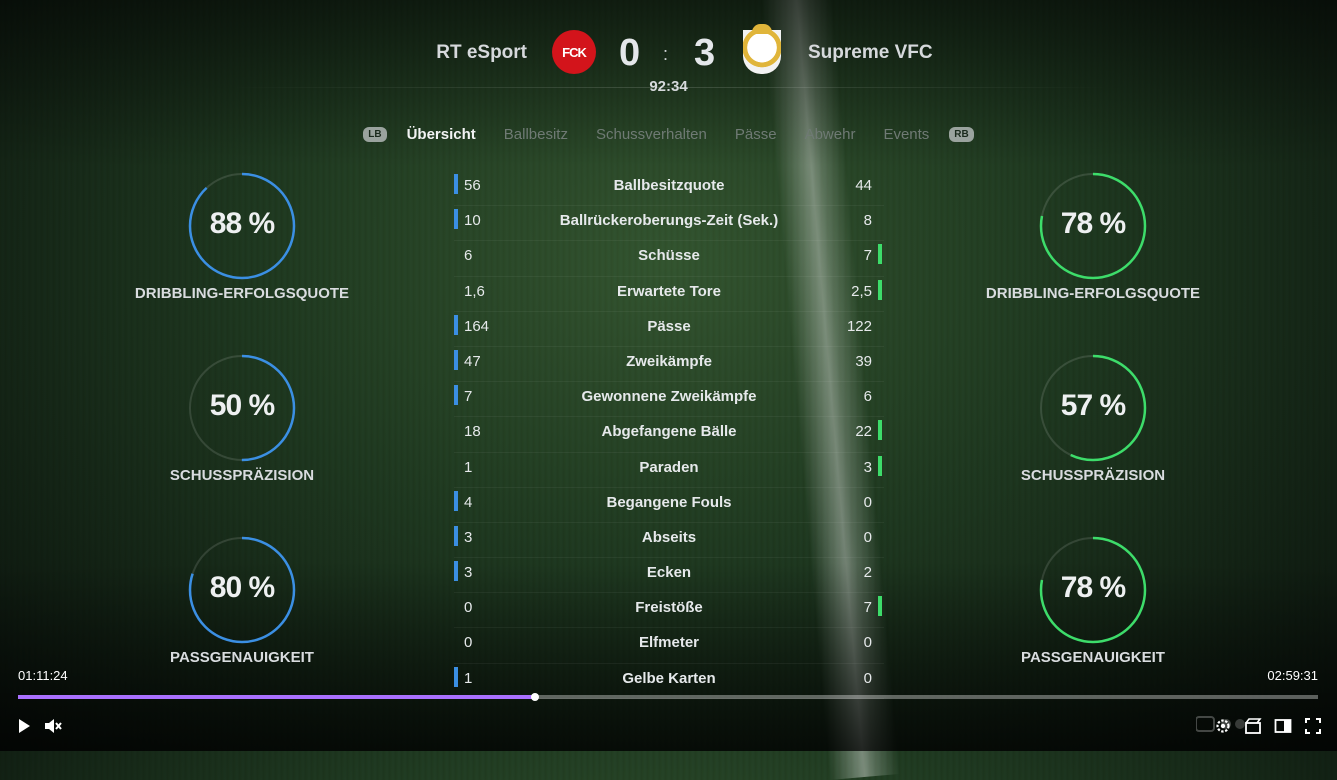 The image size is (1337, 780). What do you see at coordinates (651, 134) in the screenshot?
I see `tab-shooting: Schussverhalten` at bounding box center [651, 134].